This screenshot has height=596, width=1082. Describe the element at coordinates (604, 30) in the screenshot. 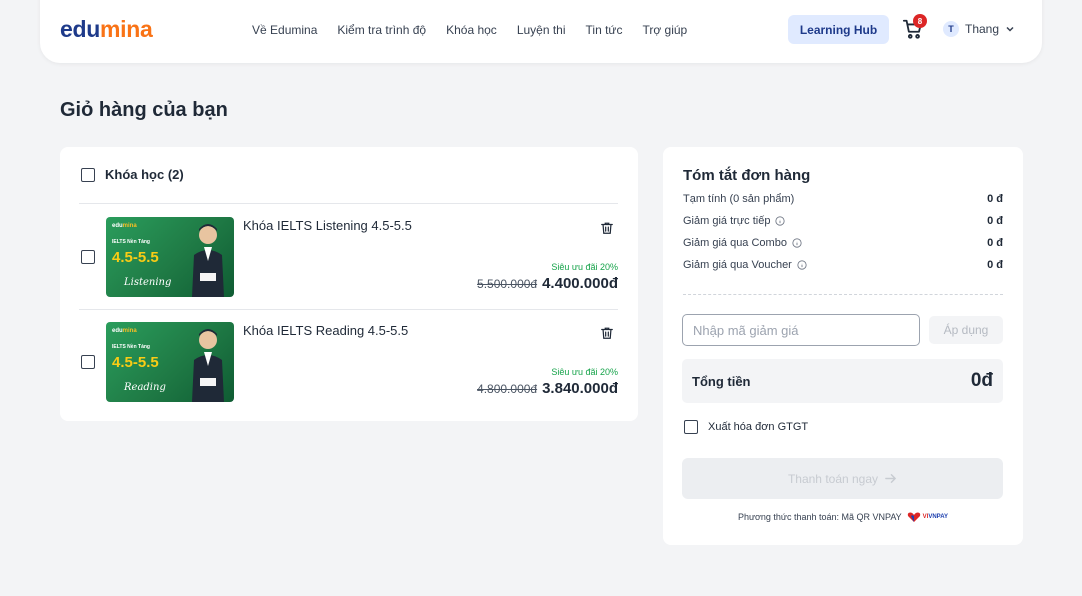

I see `nav-item-news: Tin tức` at that location.